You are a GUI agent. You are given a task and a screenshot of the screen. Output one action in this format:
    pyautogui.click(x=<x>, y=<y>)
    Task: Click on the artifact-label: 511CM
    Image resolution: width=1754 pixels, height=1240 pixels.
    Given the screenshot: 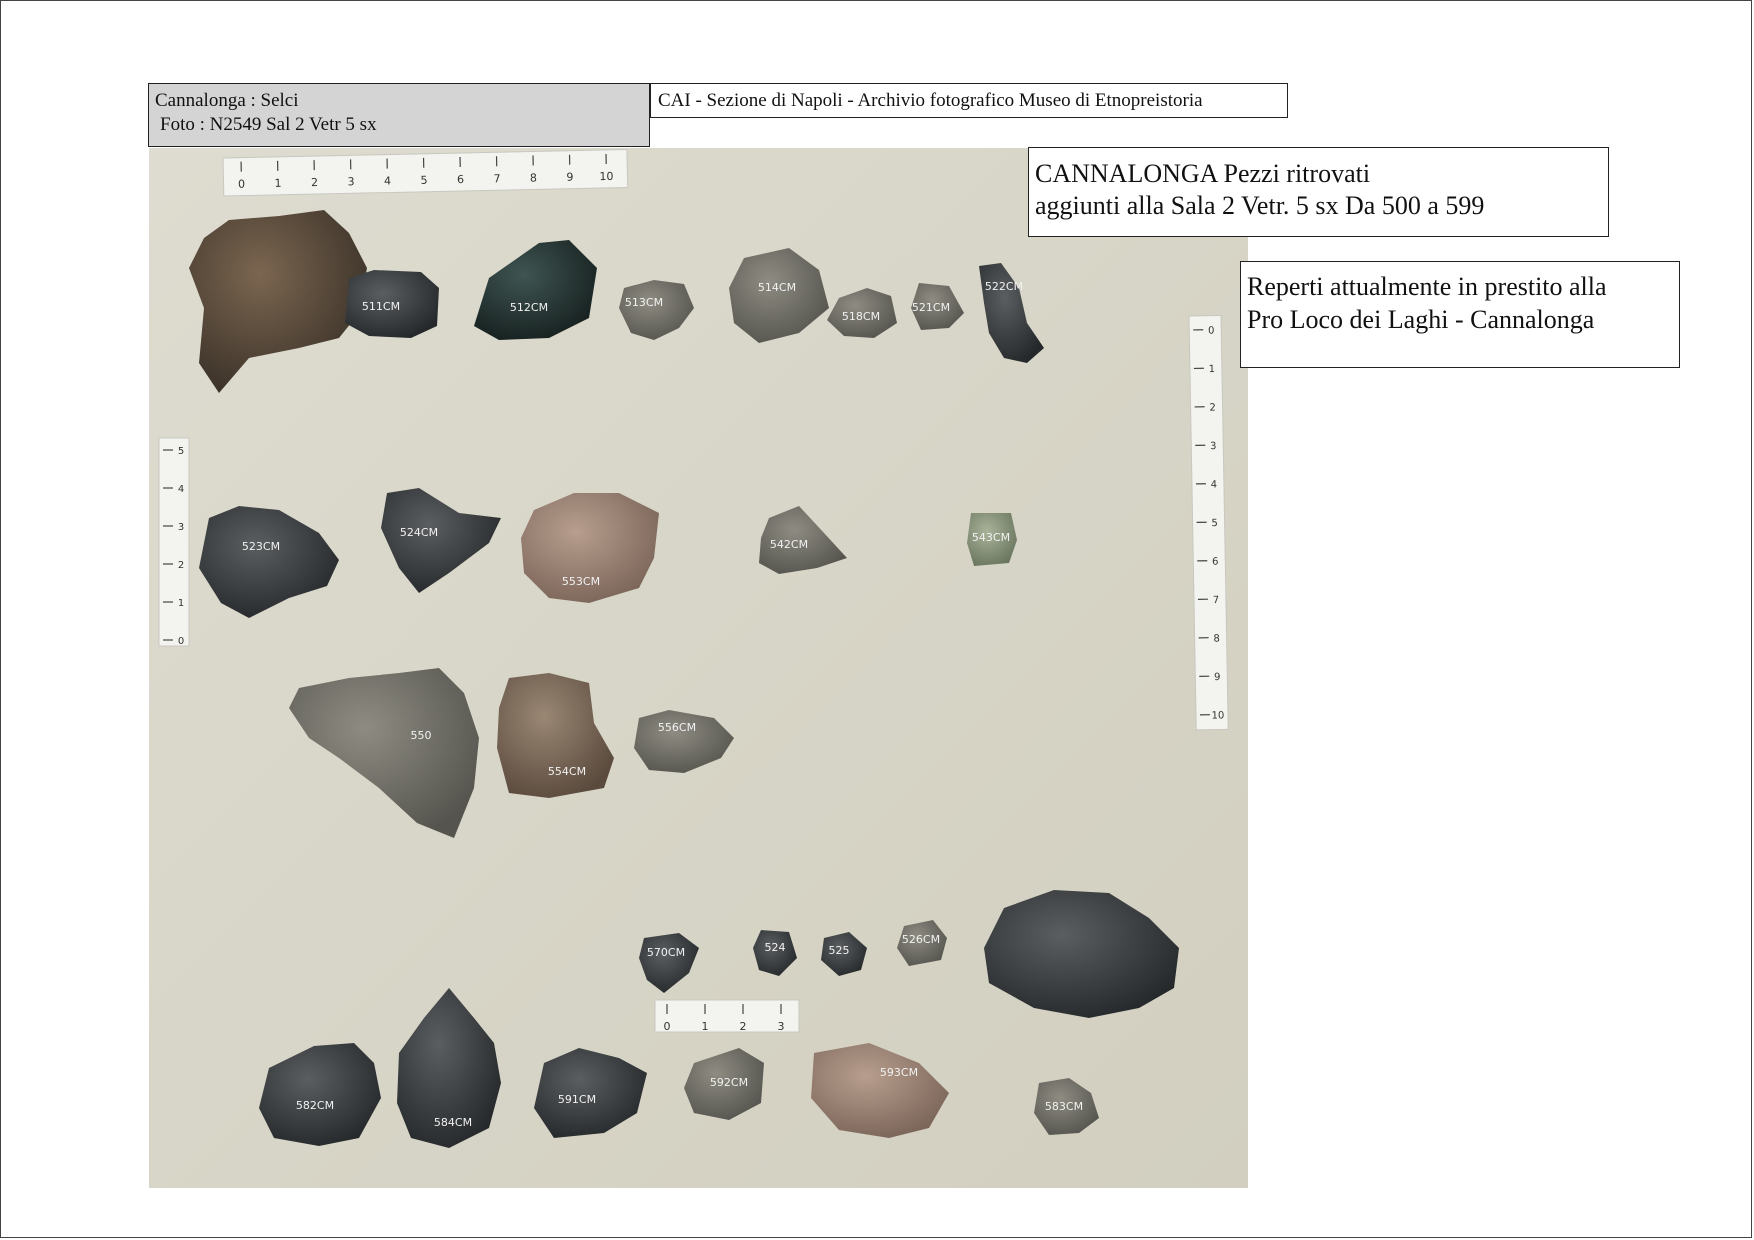 What is the action you would take?
    pyautogui.click(x=381, y=306)
    